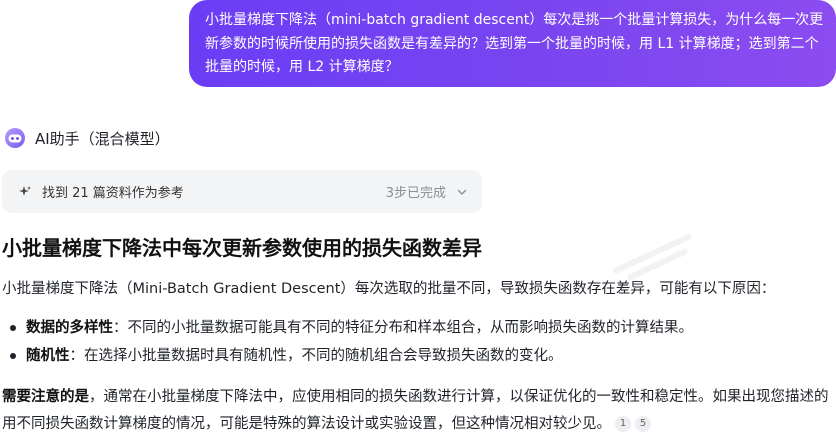  What do you see at coordinates (48, 356) in the screenshot?
I see `bullet-term: 随机性` at bounding box center [48, 356].